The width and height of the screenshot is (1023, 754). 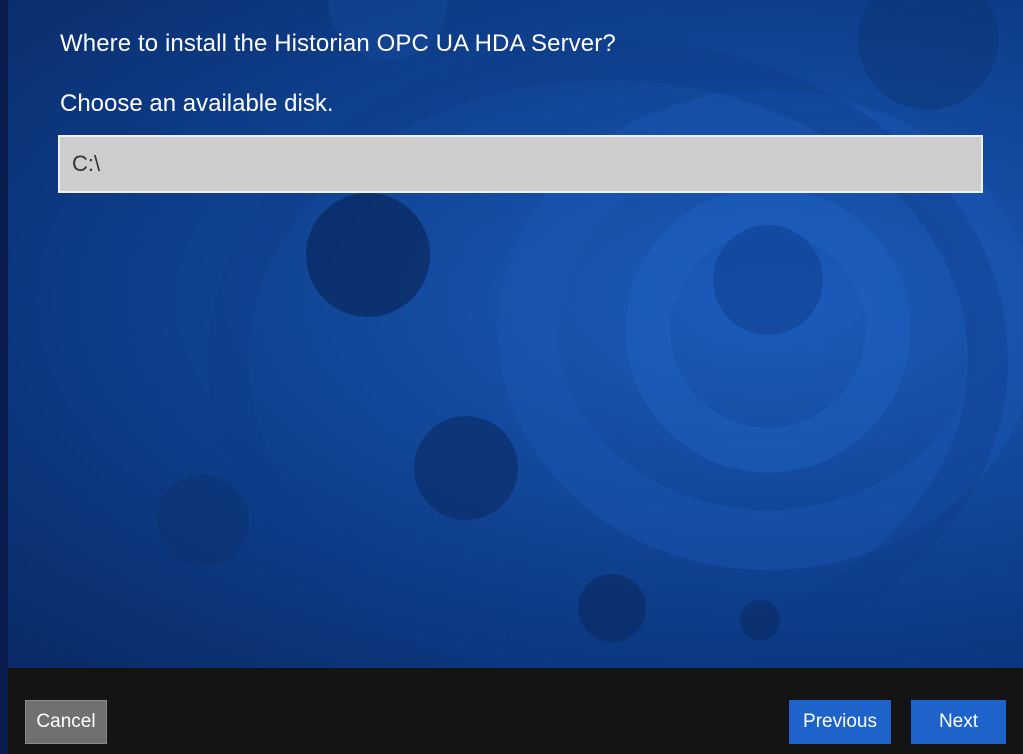 I want to click on next-button: Next, so click(x=958, y=722).